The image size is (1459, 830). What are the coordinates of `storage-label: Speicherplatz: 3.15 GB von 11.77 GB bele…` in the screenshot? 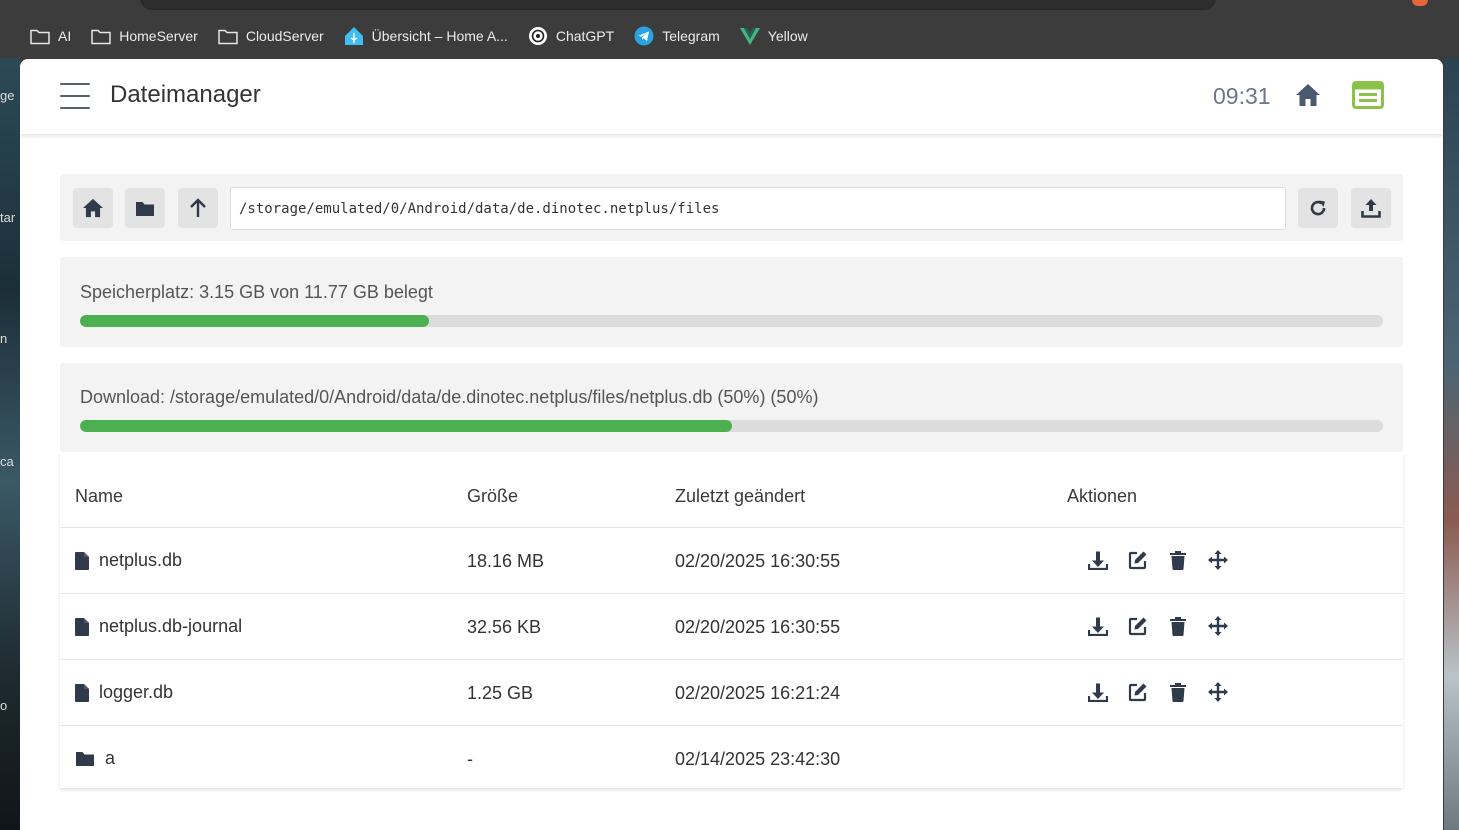 It's located at (256, 292).